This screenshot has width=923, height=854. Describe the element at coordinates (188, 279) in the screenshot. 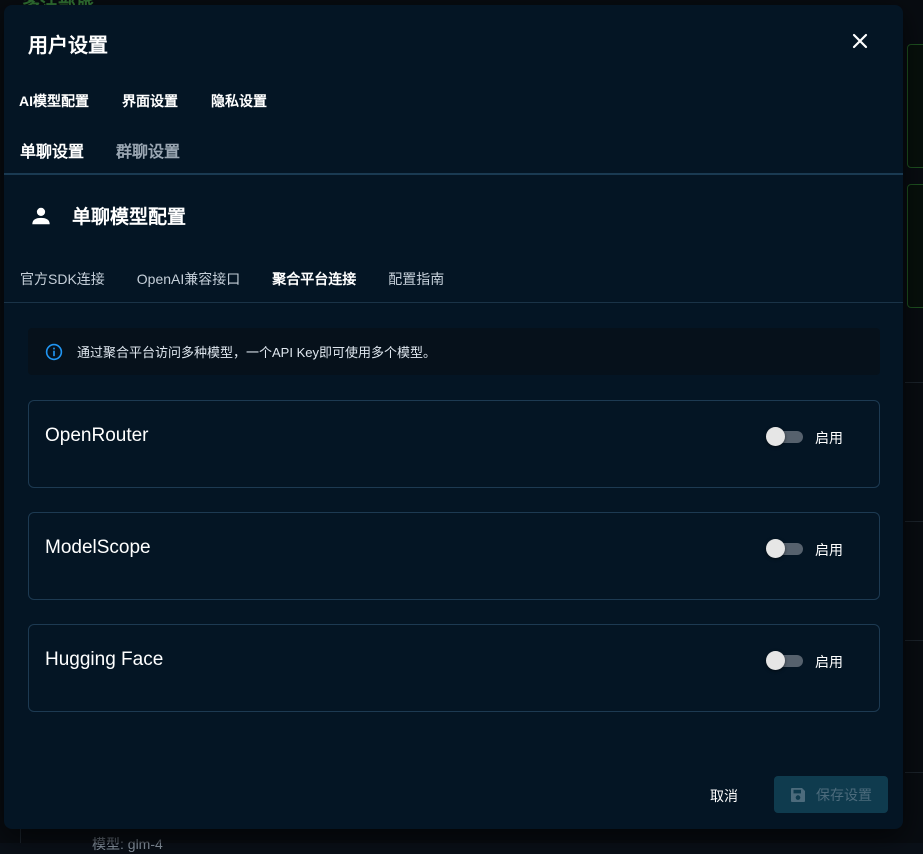

I see `tab-openai-compatible: OpenAI兼容接口` at that location.